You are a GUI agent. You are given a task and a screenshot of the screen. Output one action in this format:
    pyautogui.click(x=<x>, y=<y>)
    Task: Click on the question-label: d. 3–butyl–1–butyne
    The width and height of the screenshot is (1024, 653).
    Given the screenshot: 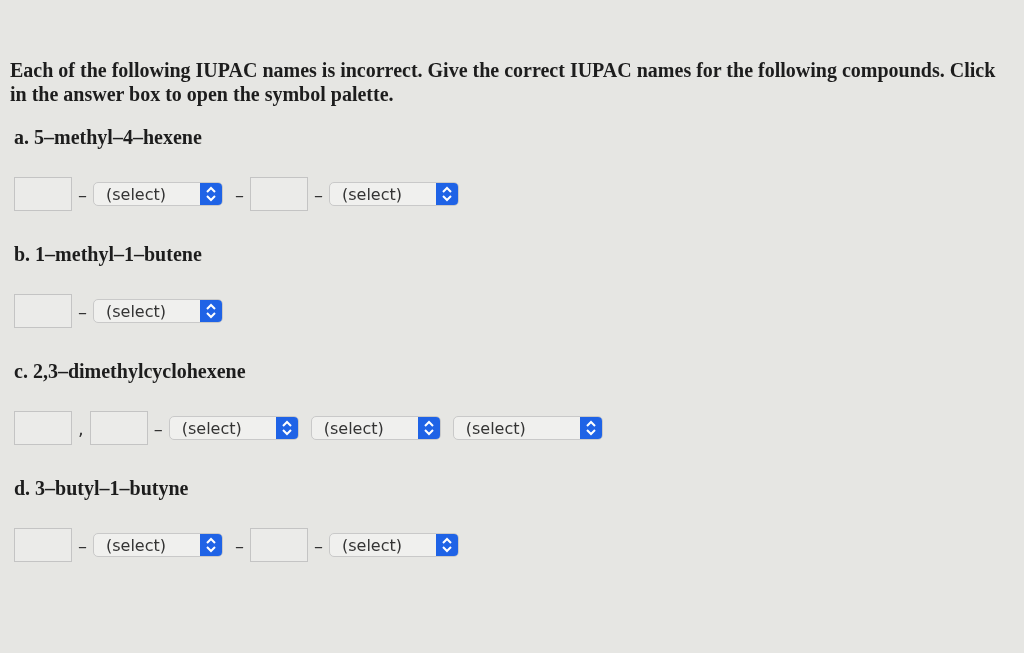 What is the action you would take?
    pyautogui.click(x=101, y=488)
    